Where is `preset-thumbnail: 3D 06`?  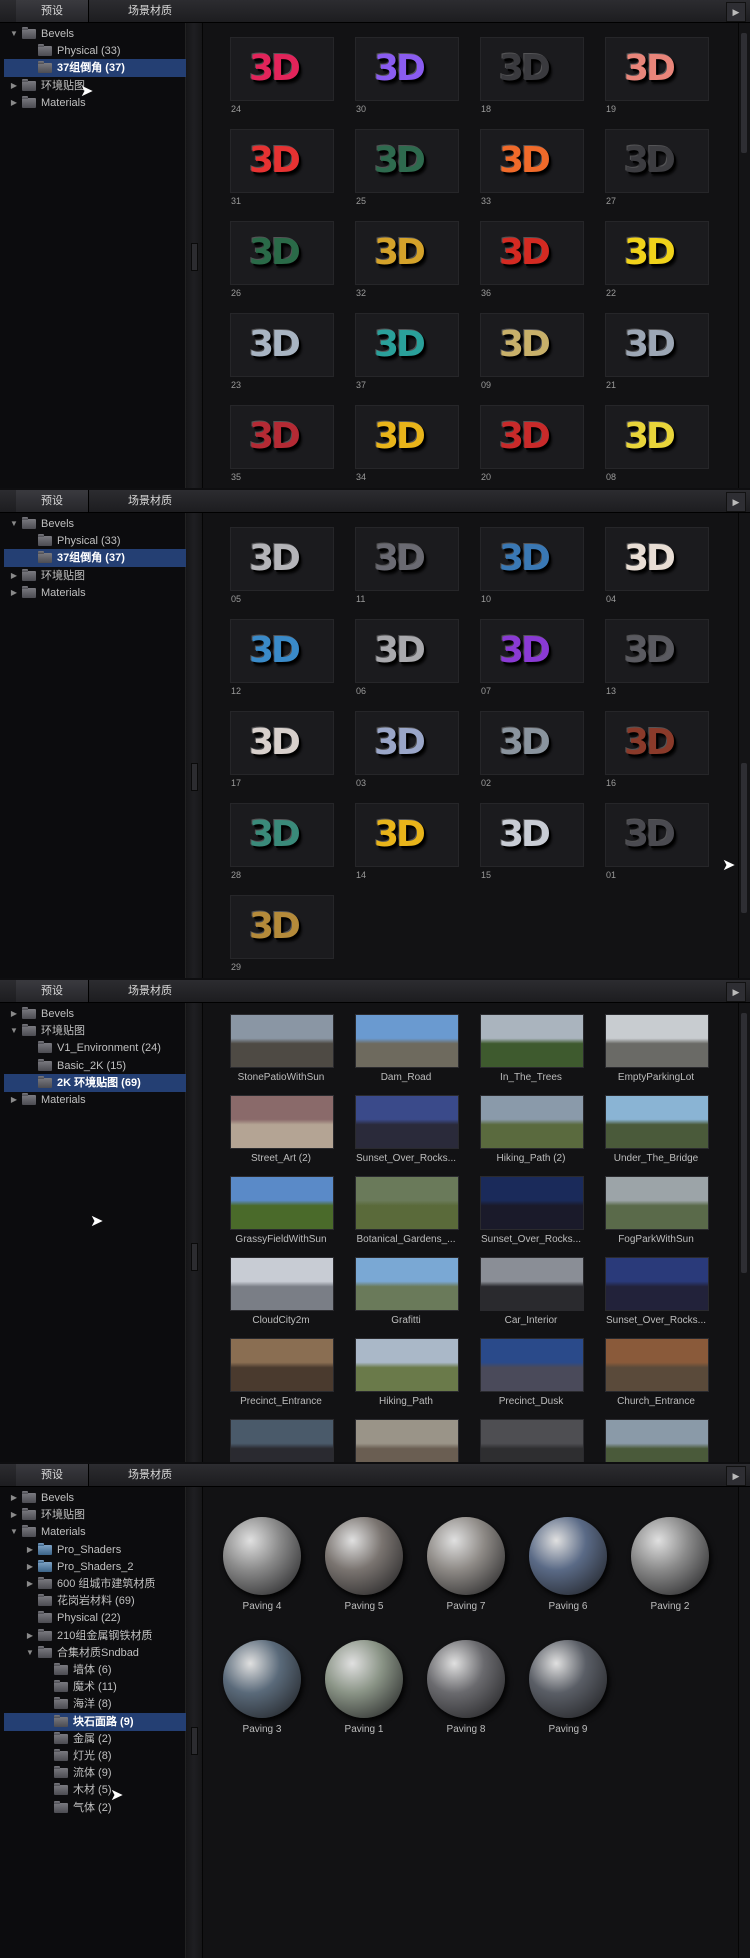 preset-thumbnail: 3D 06 is located at coordinates (407, 657).